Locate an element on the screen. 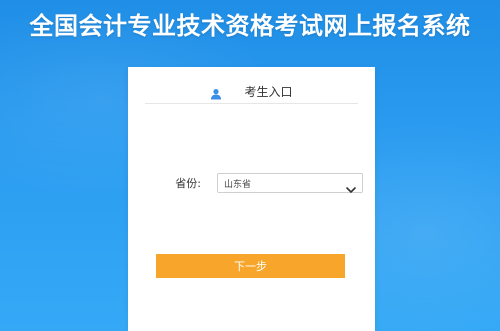 Image resolution: width=500 pixels, height=331 pixels. province-label: 省份: is located at coordinates (188, 183).